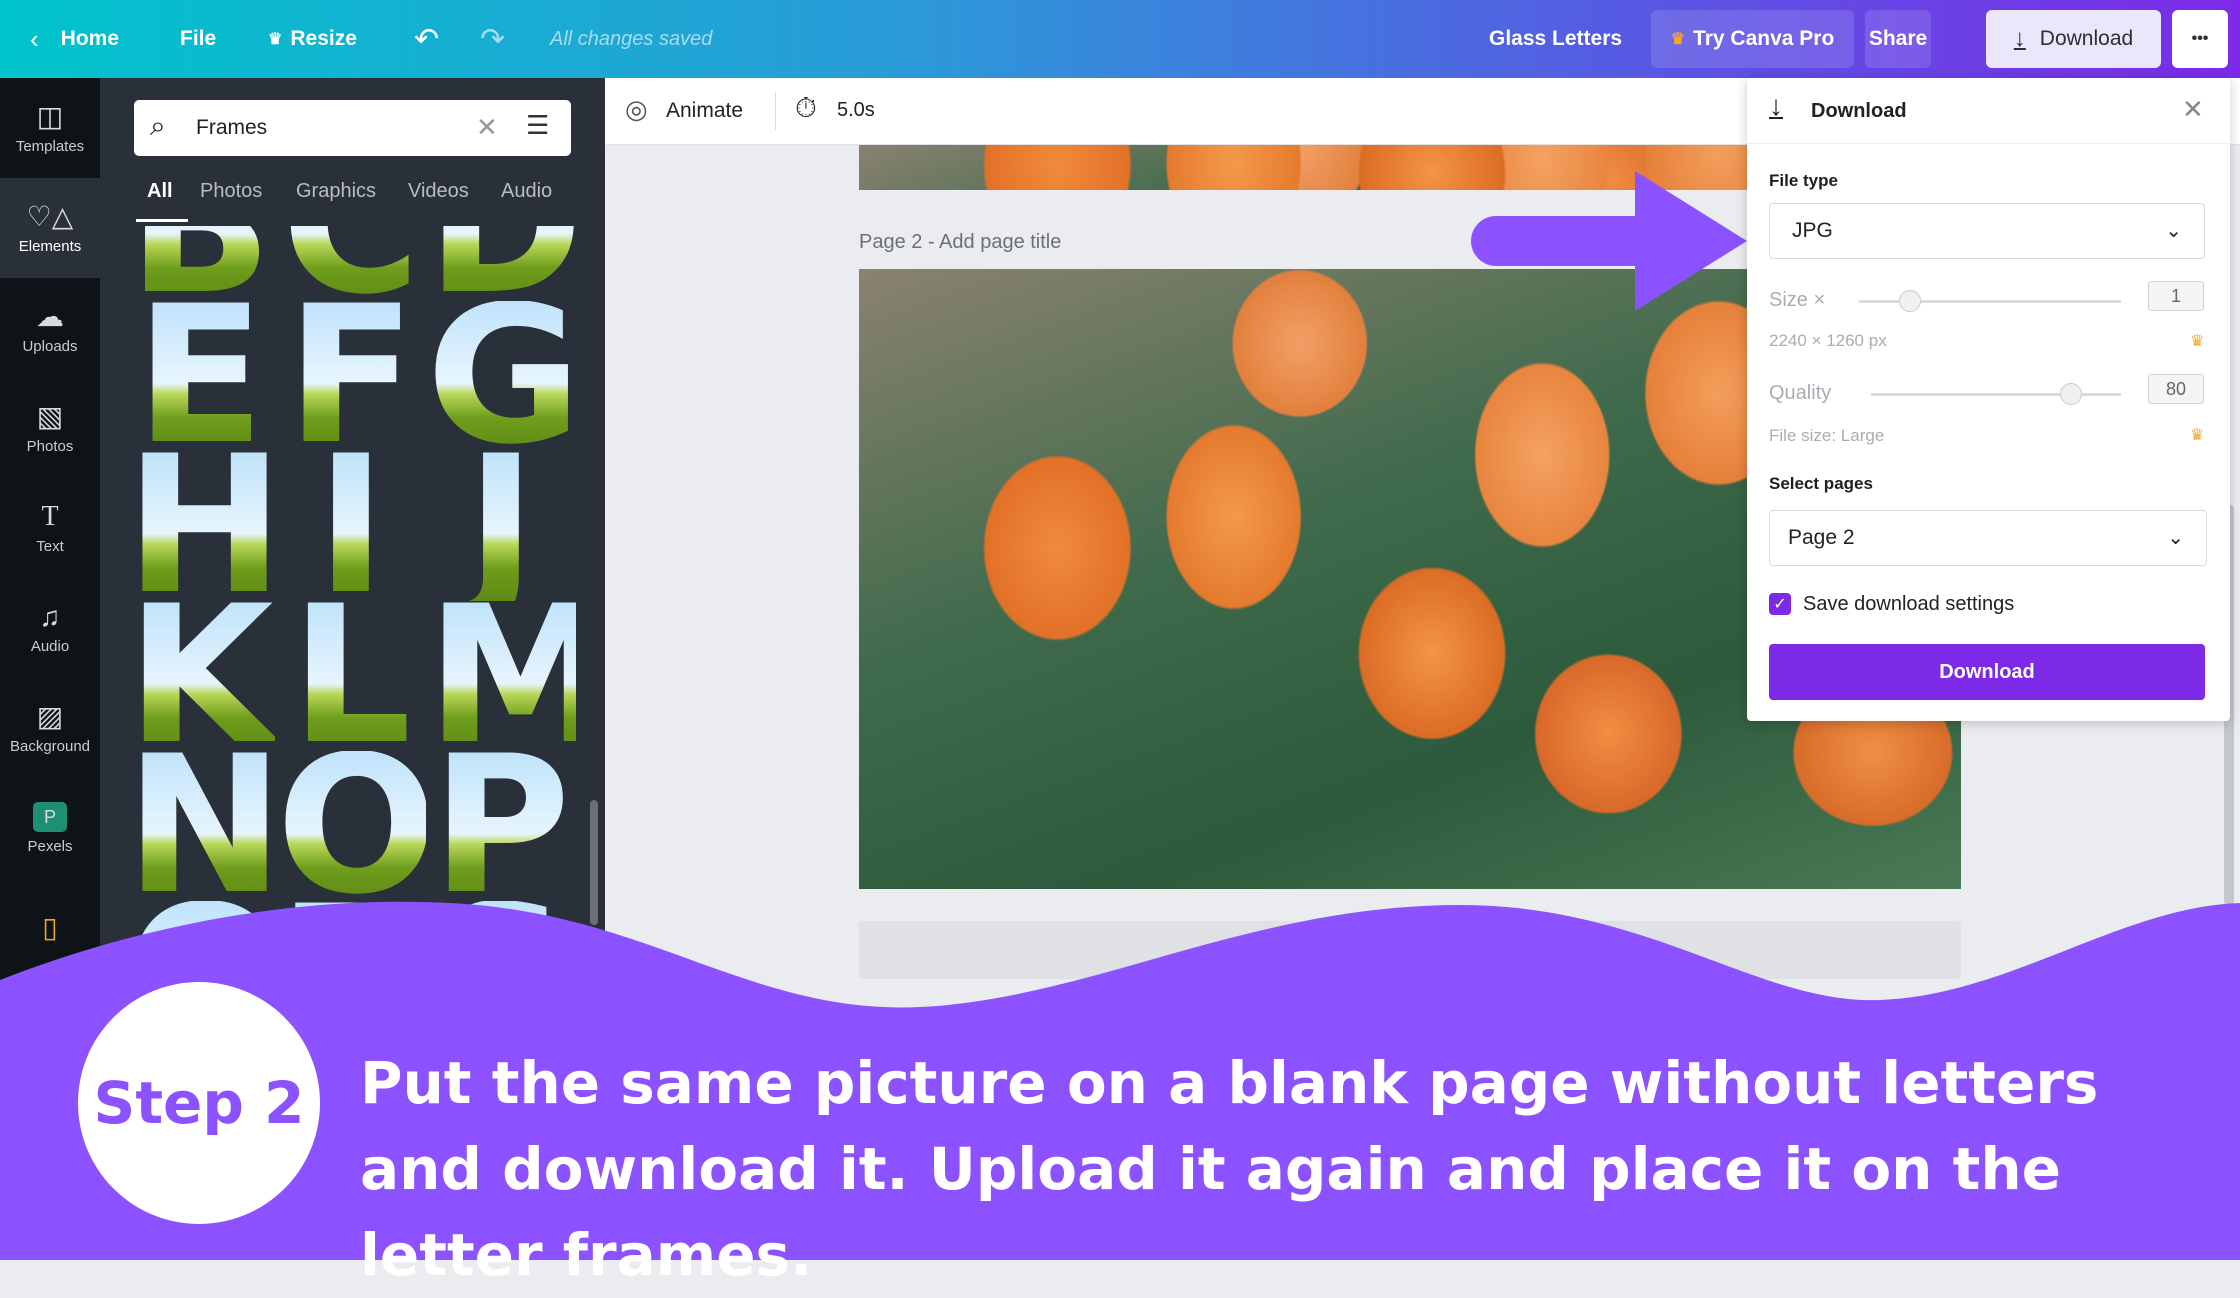 The height and width of the screenshot is (1298, 2240). I want to click on upload-icon: ☁, so click(50, 316).